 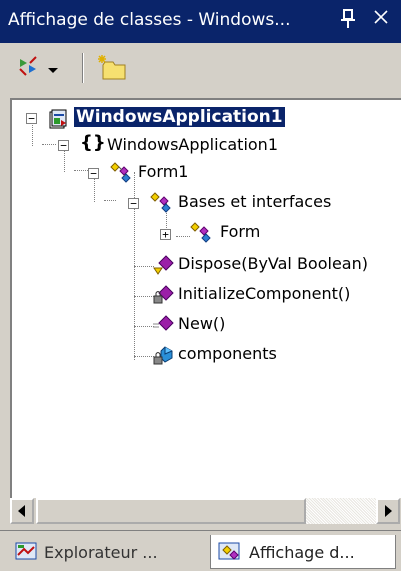 What do you see at coordinates (227, 353) in the screenshot?
I see `tree-node-label: components` at bounding box center [227, 353].